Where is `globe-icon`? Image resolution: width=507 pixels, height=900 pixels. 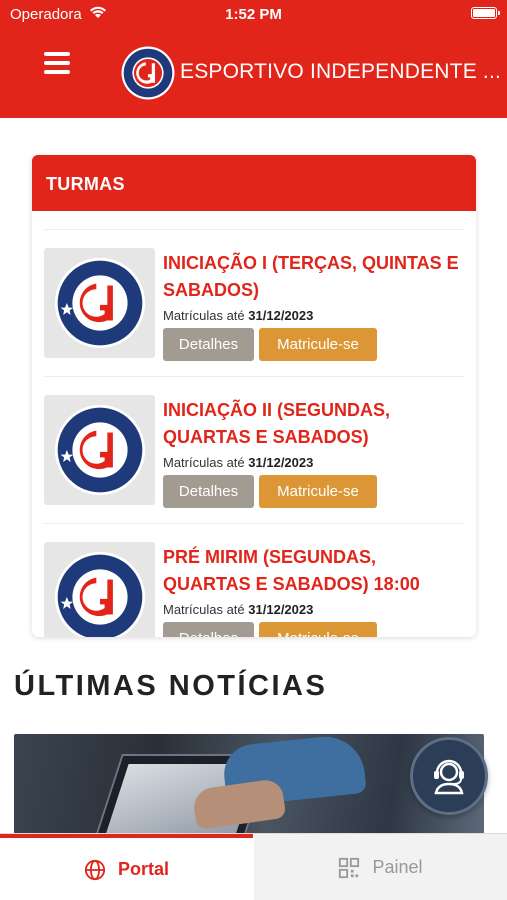 globe-icon is located at coordinates (95, 869).